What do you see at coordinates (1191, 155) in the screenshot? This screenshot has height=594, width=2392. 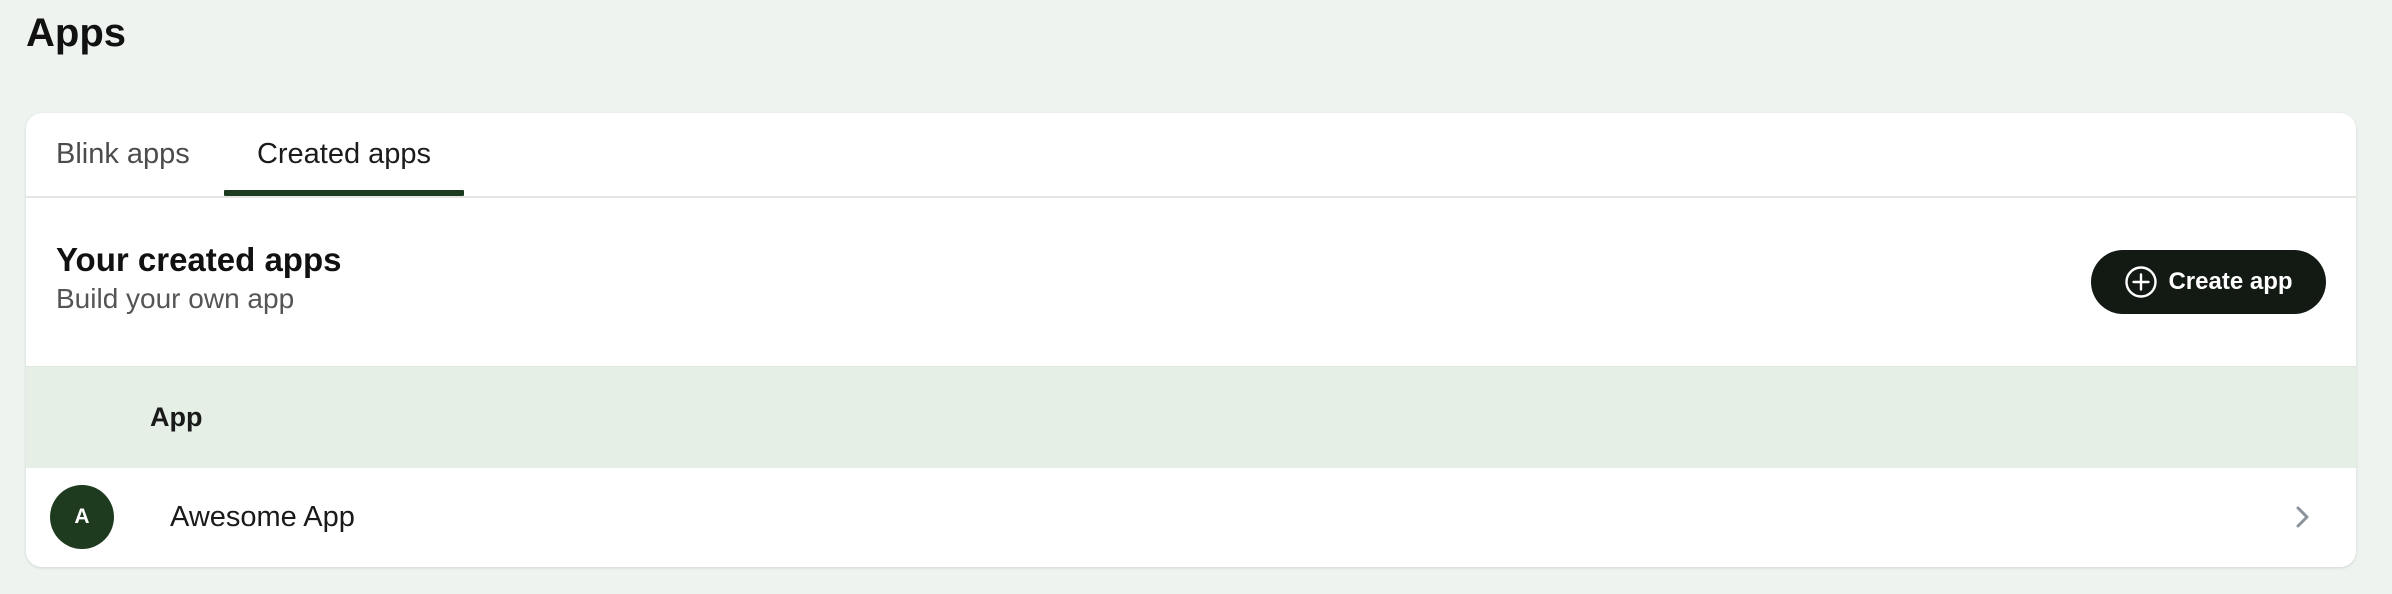 I see `tab-bar: Blink apps Created apps` at bounding box center [1191, 155].